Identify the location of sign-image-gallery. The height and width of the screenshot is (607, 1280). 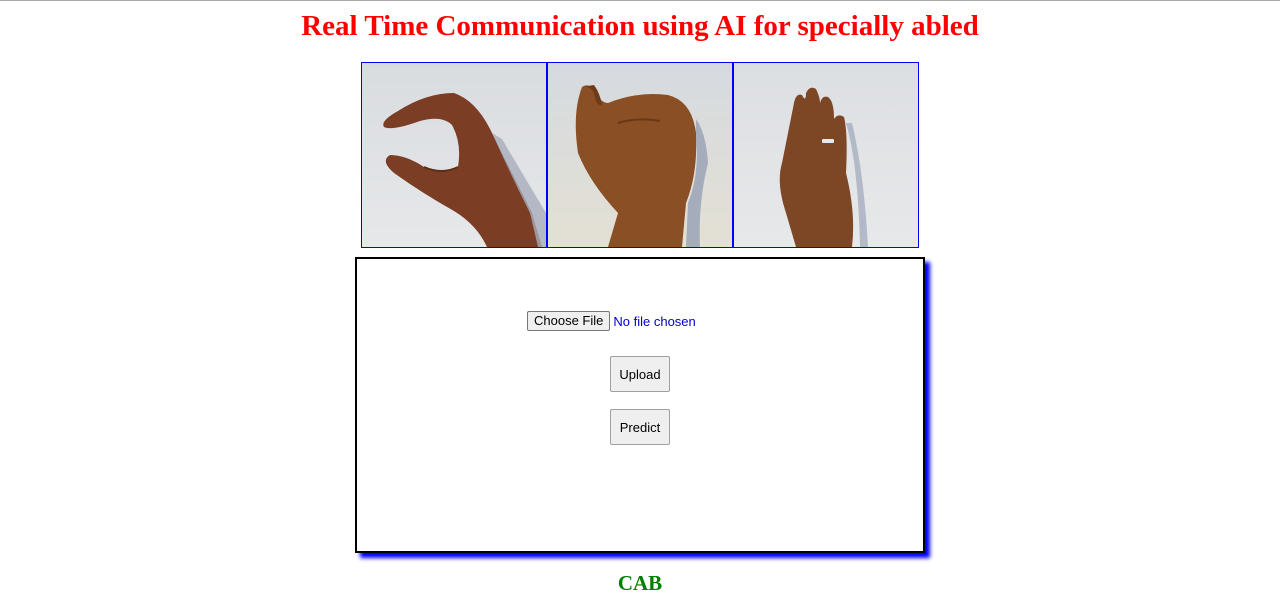
(640, 155).